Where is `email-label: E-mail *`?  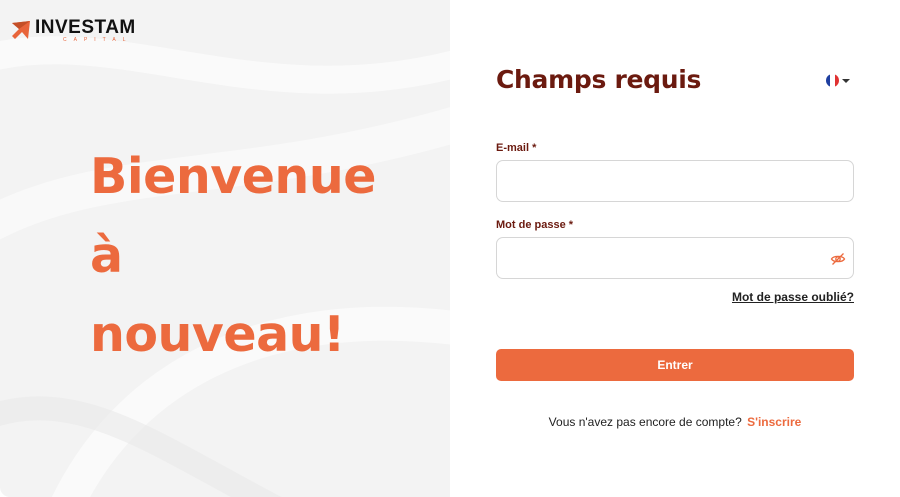 email-label: E-mail * is located at coordinates (516, 148).